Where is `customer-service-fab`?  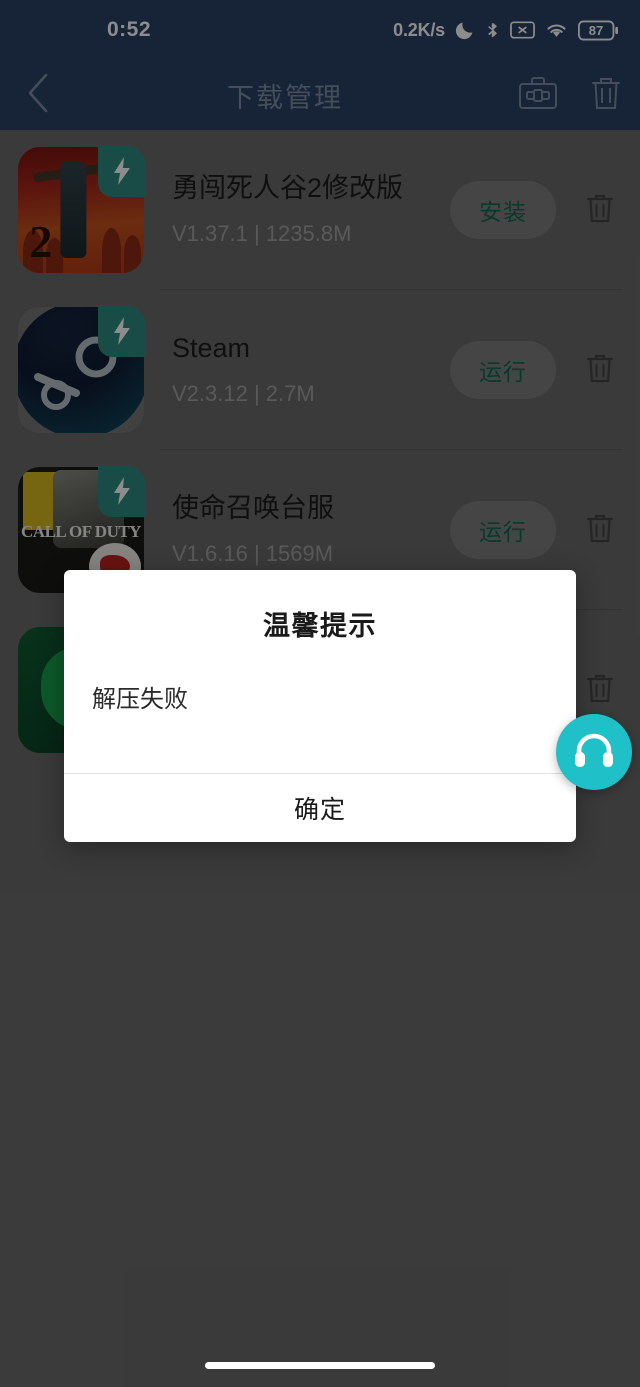
customer-service-fab is located at coordinates (594, 752).